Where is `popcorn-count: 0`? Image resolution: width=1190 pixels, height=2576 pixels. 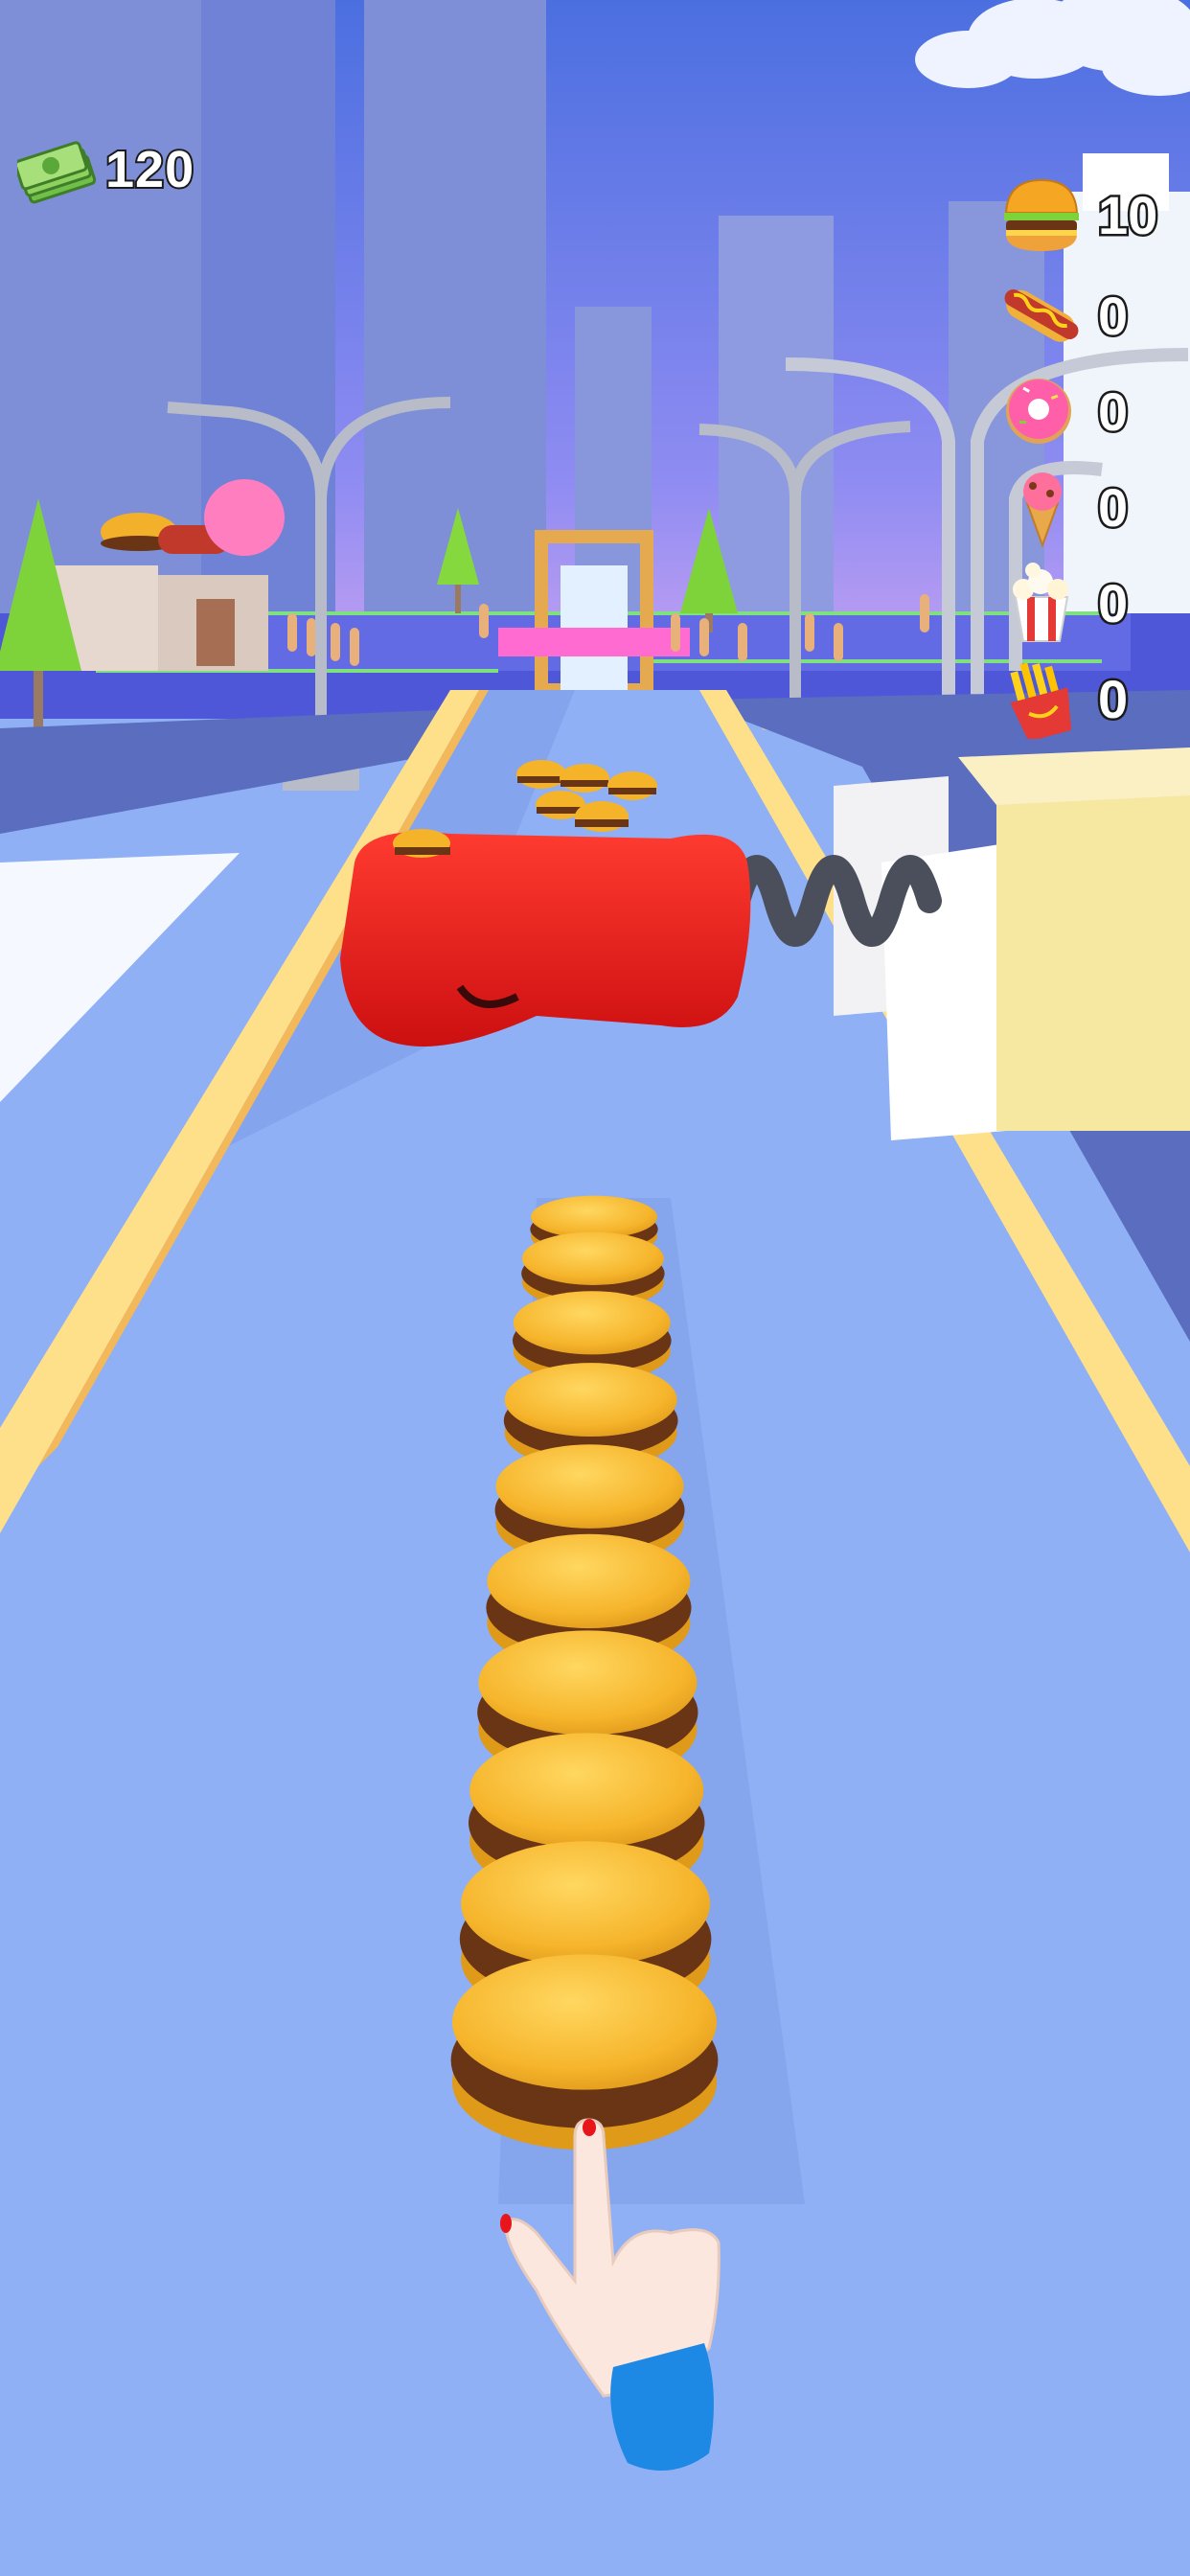 popcorn-count: 0 is located at coordinates (1112, 603).